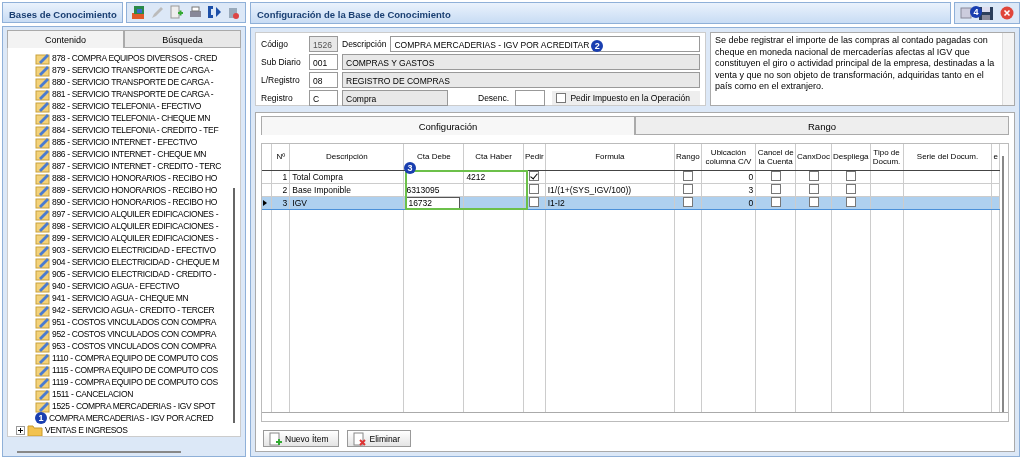 This screenshot has width=1024, height=467. Describe the element at coordinates (728, 157) in the screenshot. I see `column-header: Ubicación columna C/V` at that location.